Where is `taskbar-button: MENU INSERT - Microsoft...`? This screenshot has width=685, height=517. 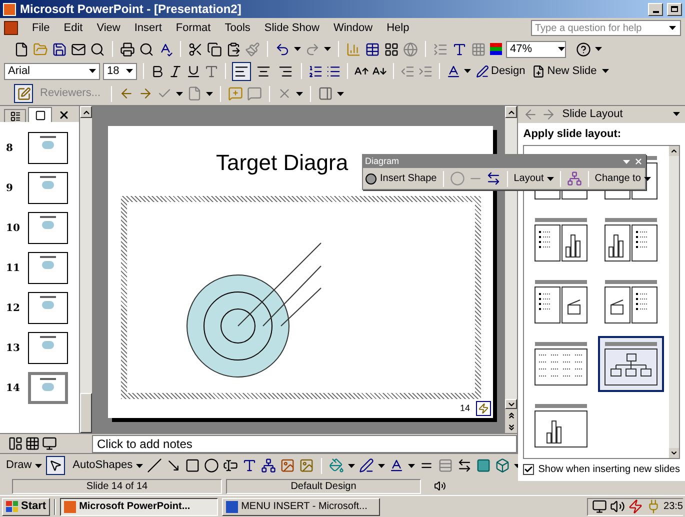
taskbar-button: MENU INSERT - Microsoft... is located at coordinates (301, 507).